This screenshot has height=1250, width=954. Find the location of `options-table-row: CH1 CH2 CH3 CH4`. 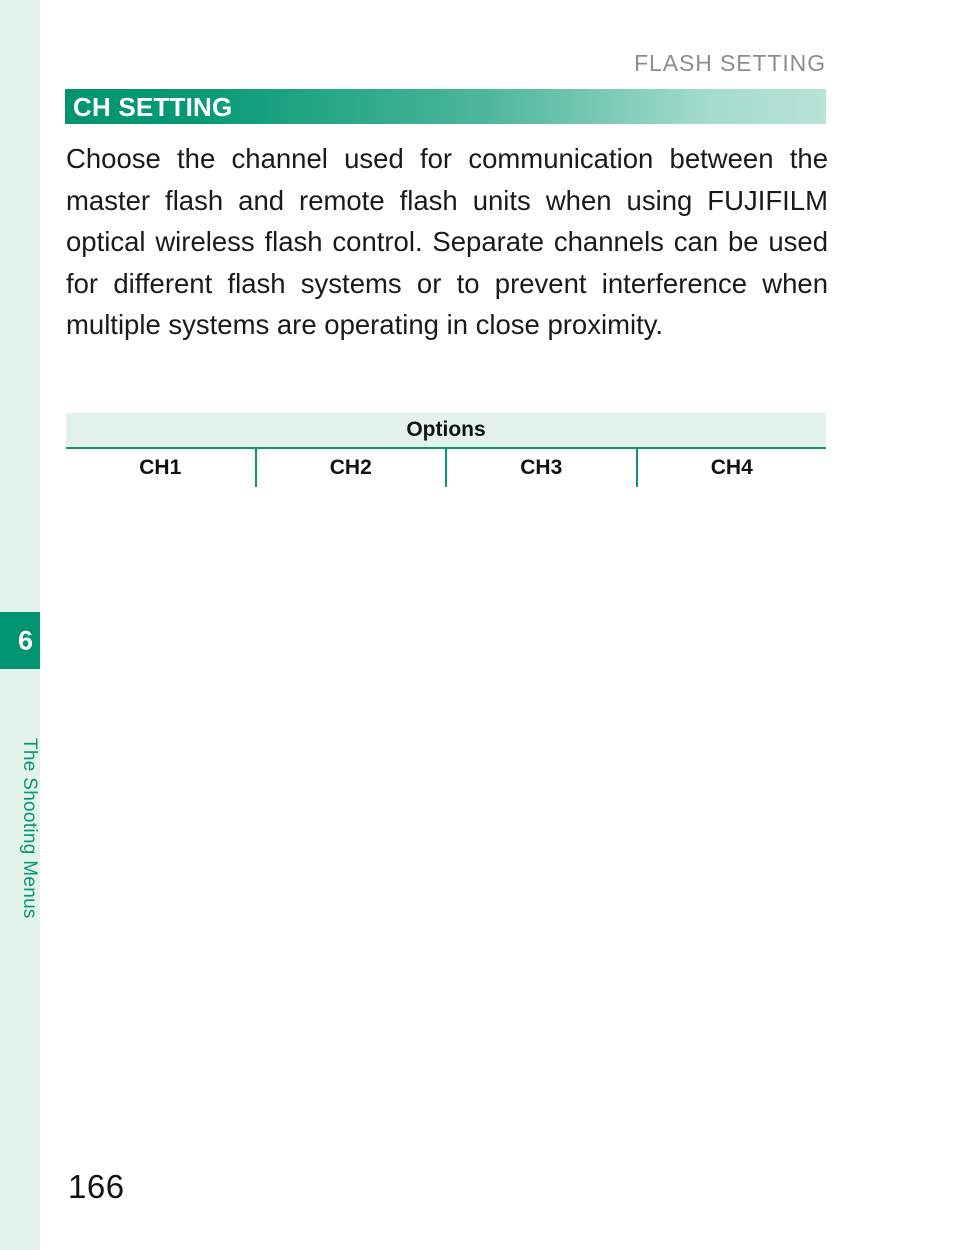

options-table-row: CH1 CH2 CH3 CH4 is located at coordinates (446, 468).